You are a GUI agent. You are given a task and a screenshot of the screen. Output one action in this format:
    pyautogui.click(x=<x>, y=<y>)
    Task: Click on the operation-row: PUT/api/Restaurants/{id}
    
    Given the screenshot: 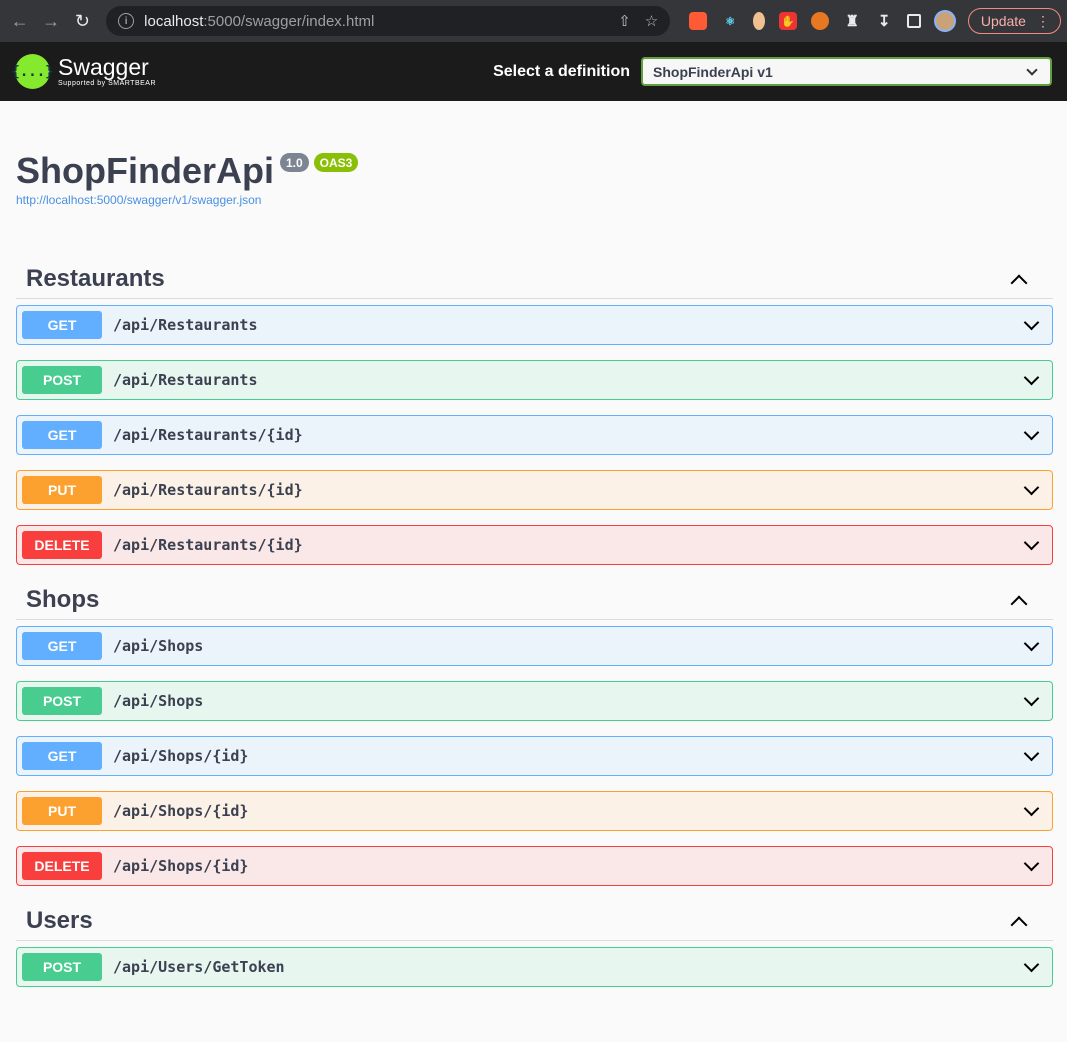 What is the action you would take?
    pyautogui.click(x=534, y=490)
    